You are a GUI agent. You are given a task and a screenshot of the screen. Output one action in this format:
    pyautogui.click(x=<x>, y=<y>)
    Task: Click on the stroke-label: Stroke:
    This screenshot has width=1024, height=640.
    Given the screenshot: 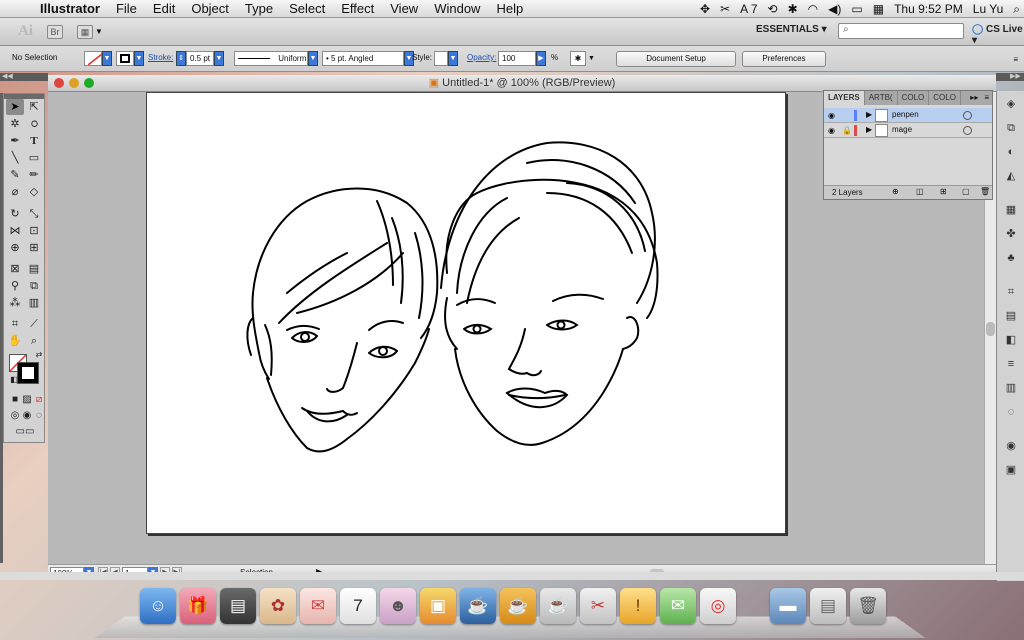 What is the action you would take?
    pyautogui.click(x=160, y=57)
    